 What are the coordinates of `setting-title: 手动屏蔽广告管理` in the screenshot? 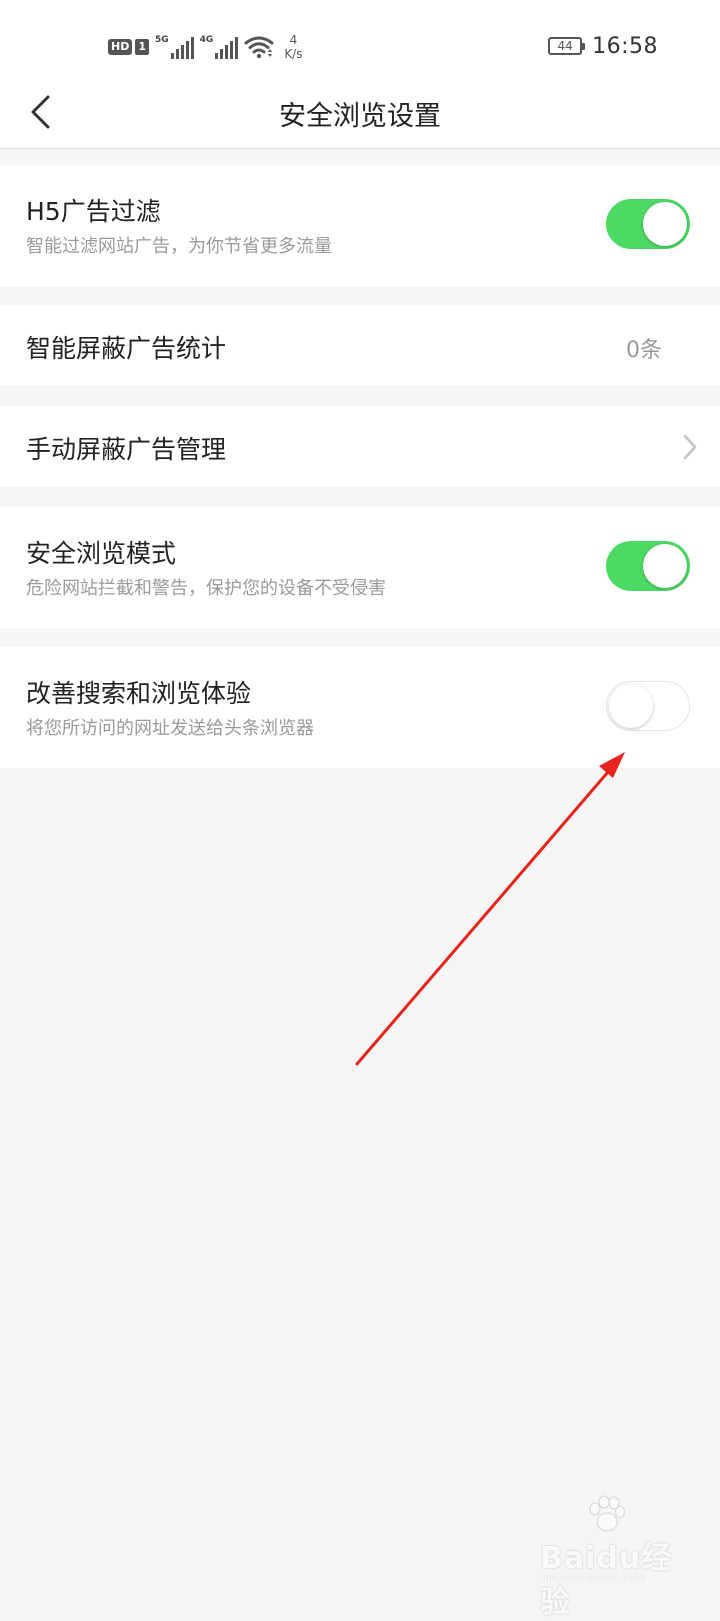 It's located at (126, 449).